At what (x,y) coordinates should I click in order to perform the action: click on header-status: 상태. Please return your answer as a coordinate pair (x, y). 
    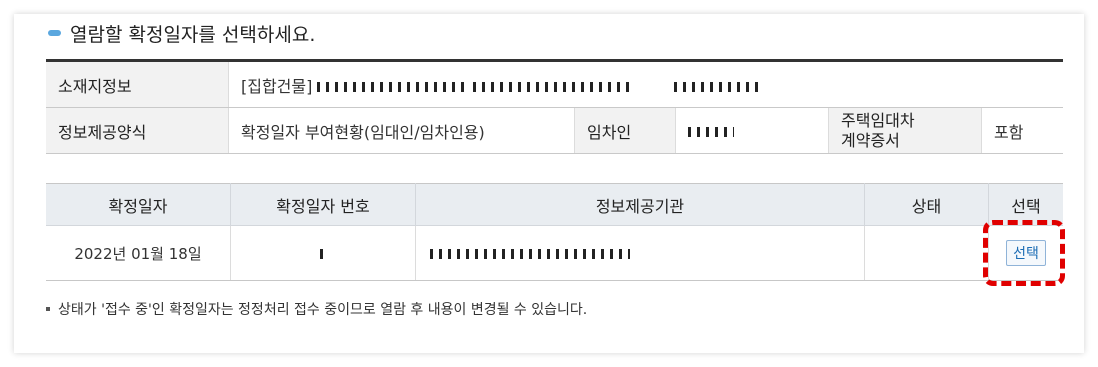
    Looking at the image, I should click on (926, 204).